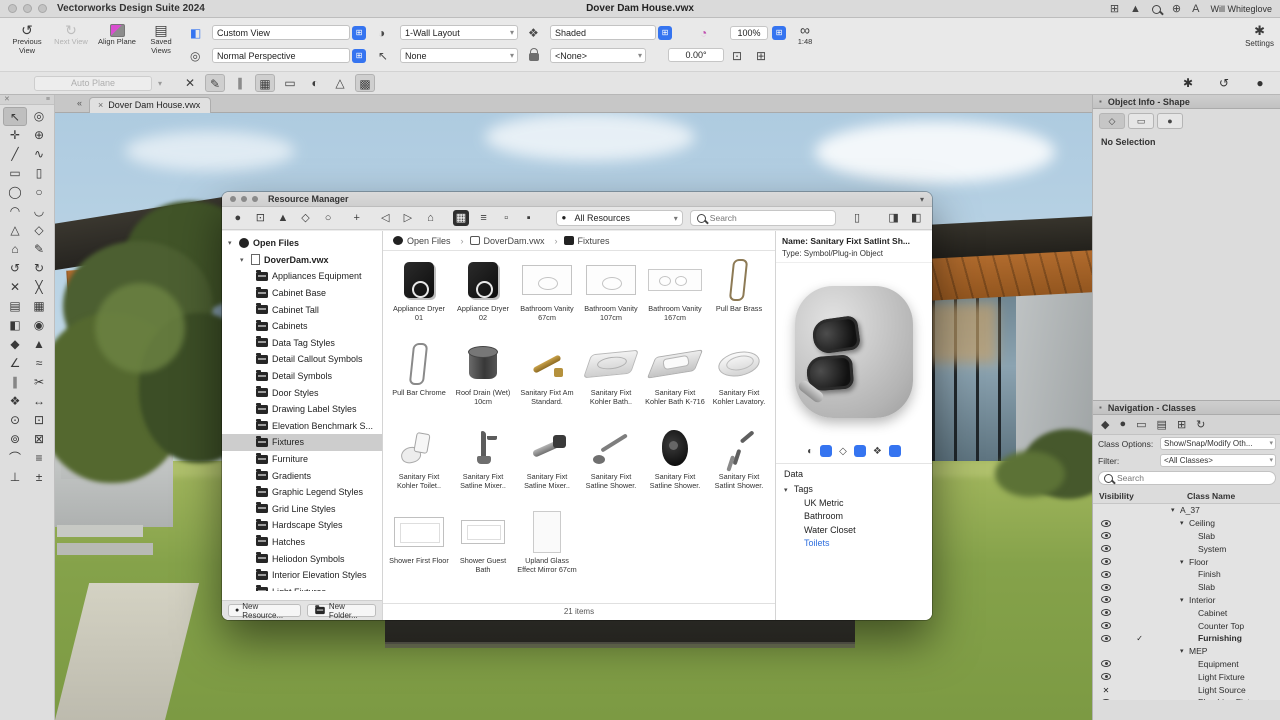 The width and height of the screenshot is (1280, 720). What do you see at coordinates (857, 218) in the screenshot?
I see `preview-pane-toggle: ▯` at bounding box center [857, 218].